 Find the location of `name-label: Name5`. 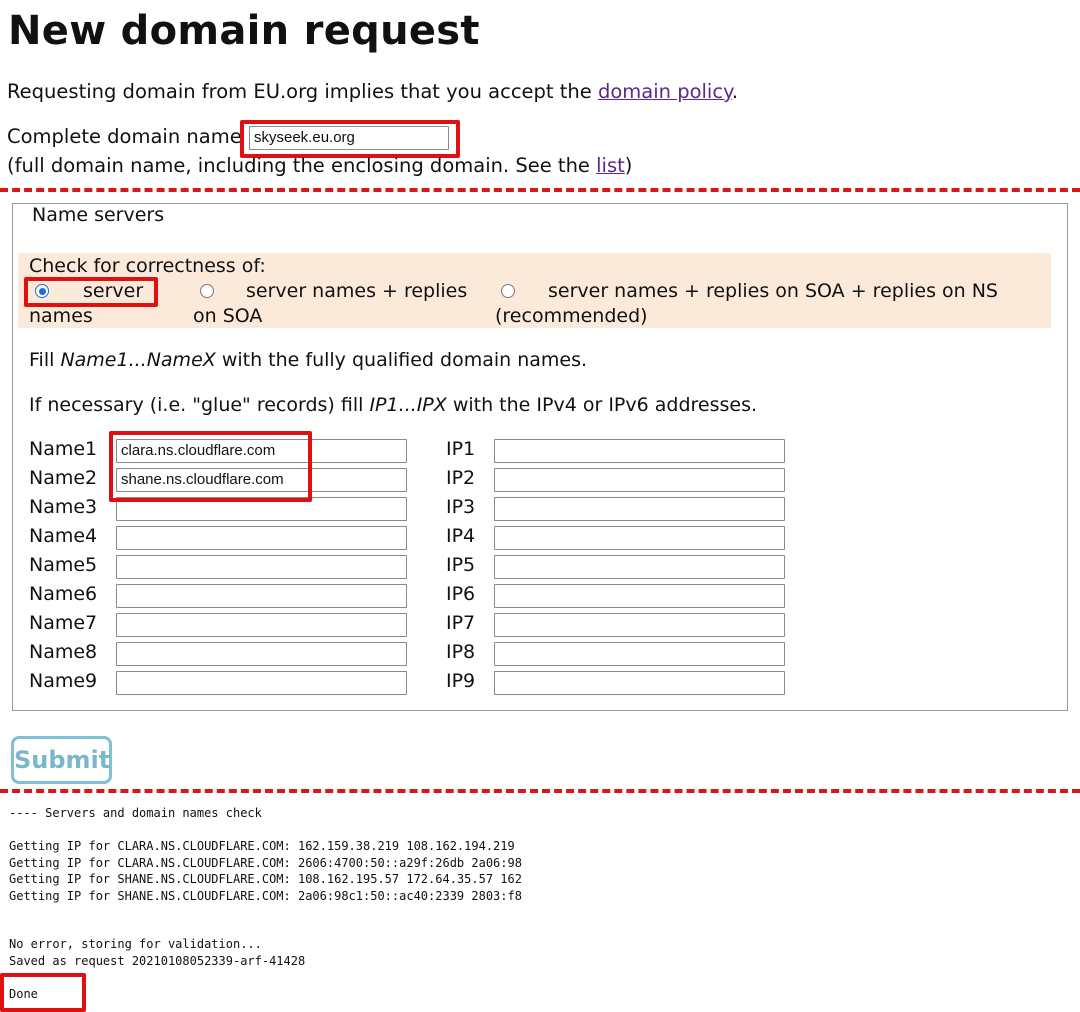

name-label: Name5 is located at coordinates (63, 565).